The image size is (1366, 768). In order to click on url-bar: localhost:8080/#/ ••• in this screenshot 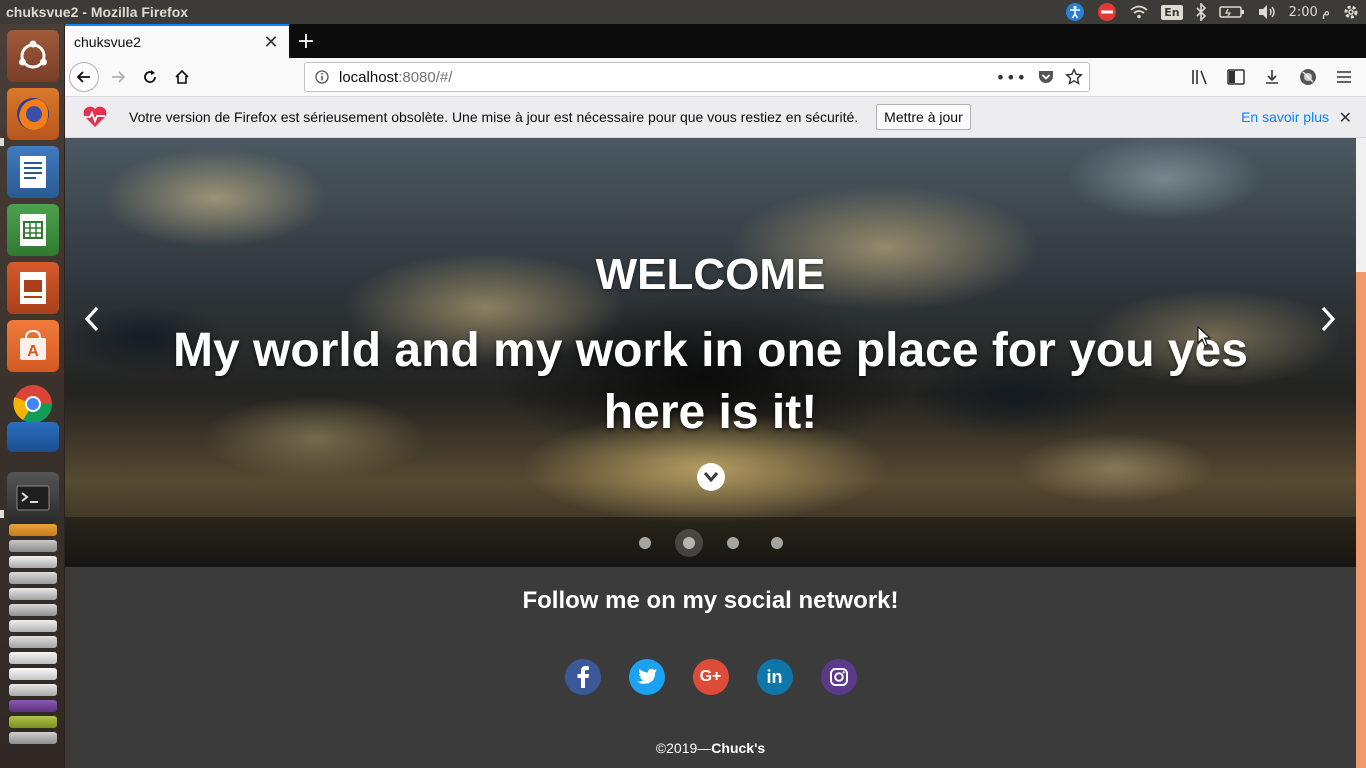, I will do `click(697, 77)`.